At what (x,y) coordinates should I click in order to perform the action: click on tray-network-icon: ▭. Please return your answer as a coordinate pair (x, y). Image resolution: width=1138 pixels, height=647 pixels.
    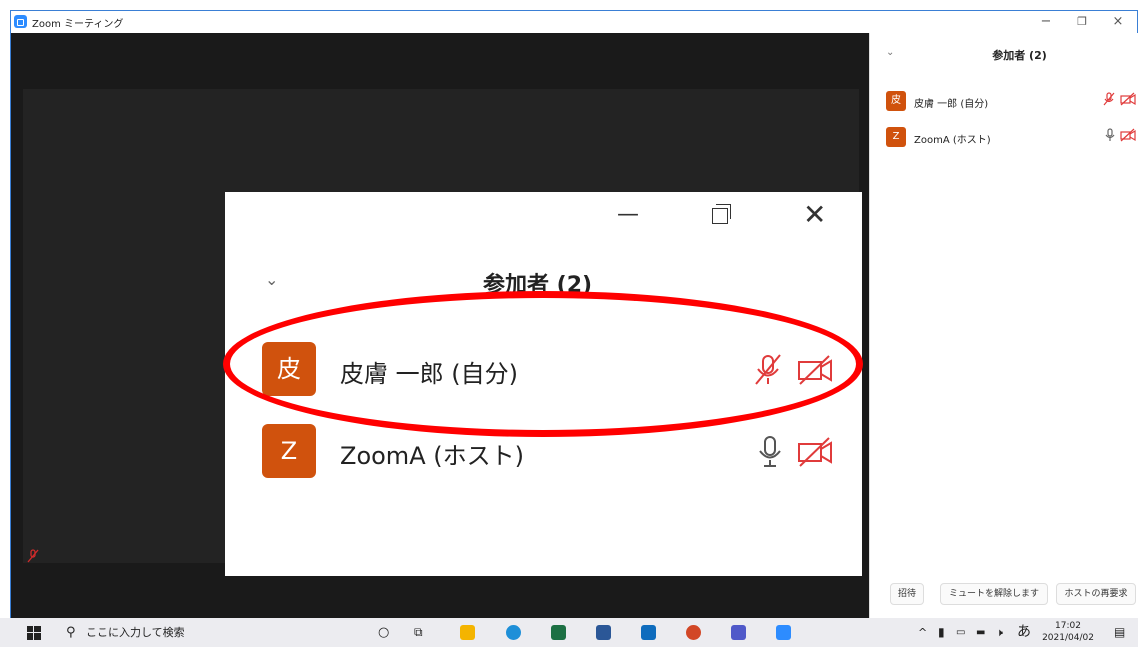
    Looking at the image, I should click on (960, 632).